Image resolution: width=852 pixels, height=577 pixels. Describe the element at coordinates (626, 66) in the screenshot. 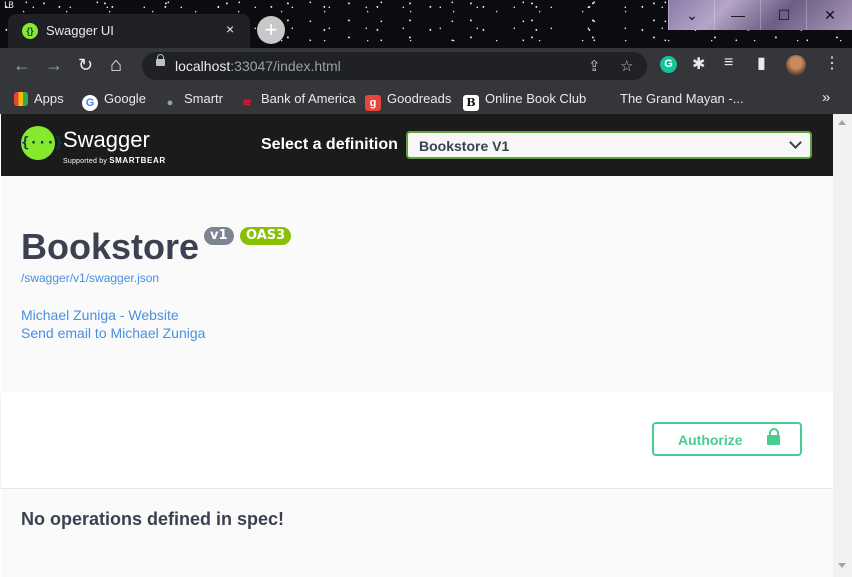

I see `bookmark-star-icon: ☆` at that location.